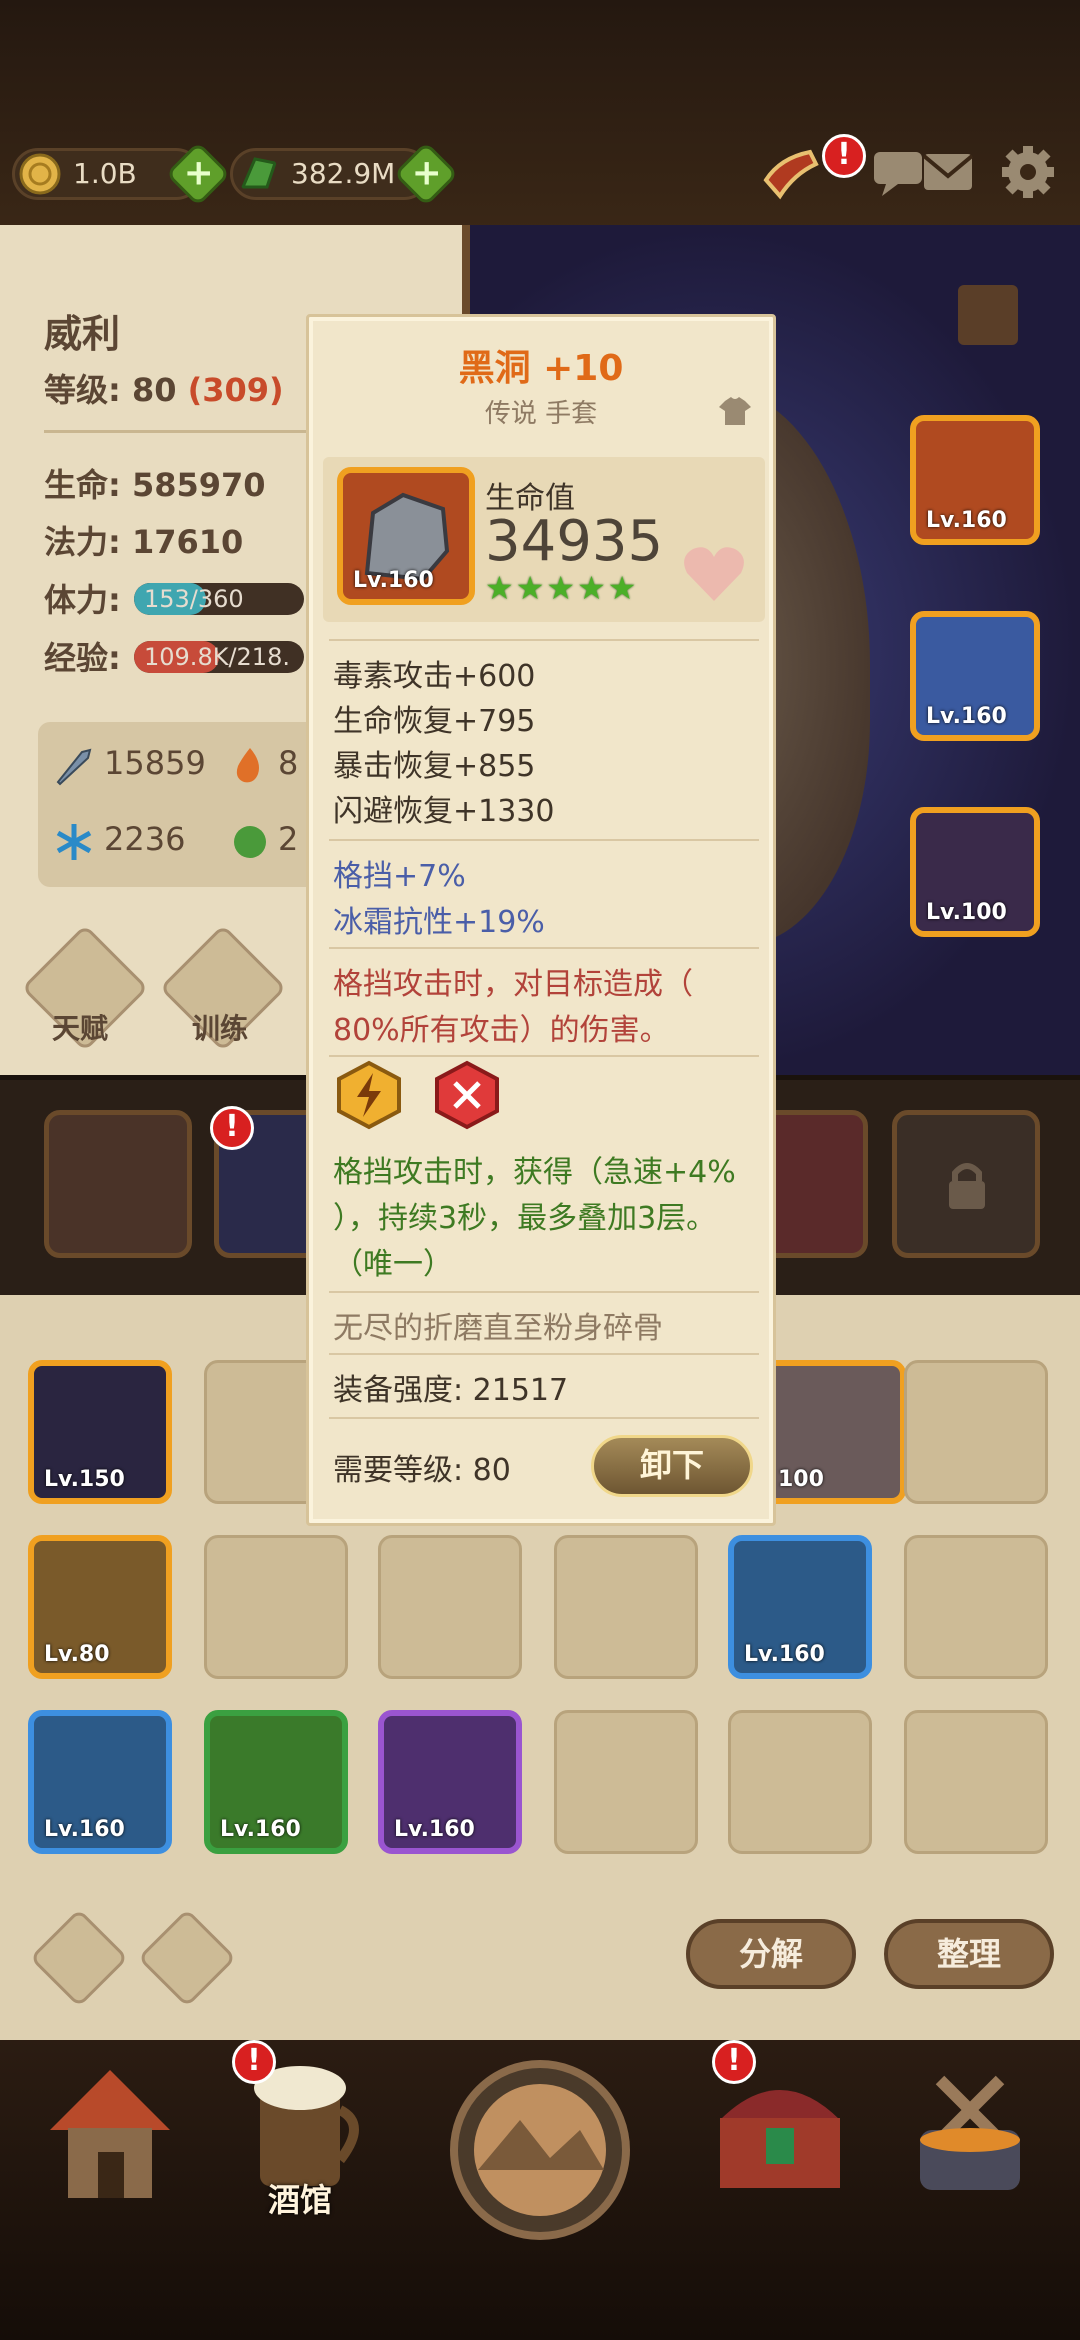 This screenshot has width=1080, height=2340. I want to click on leaf-gem-icon, so click(258, 173).